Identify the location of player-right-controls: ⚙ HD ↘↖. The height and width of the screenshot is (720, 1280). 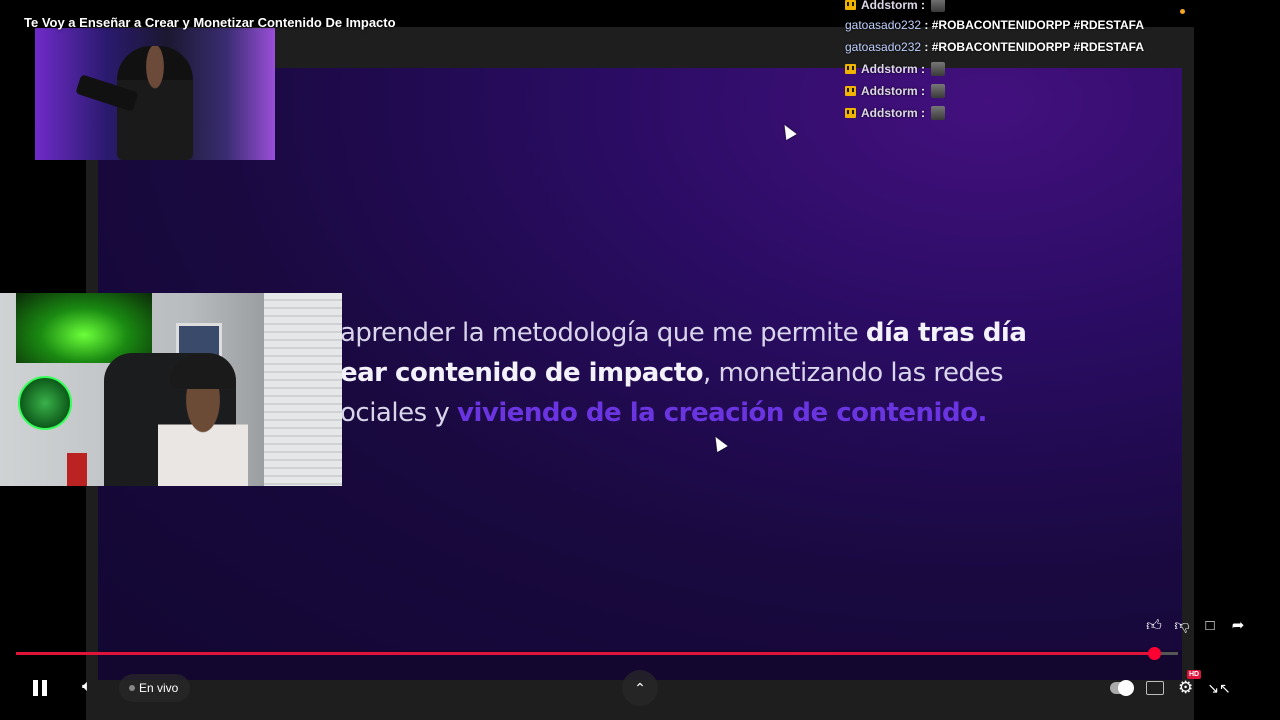
(1170, 686).